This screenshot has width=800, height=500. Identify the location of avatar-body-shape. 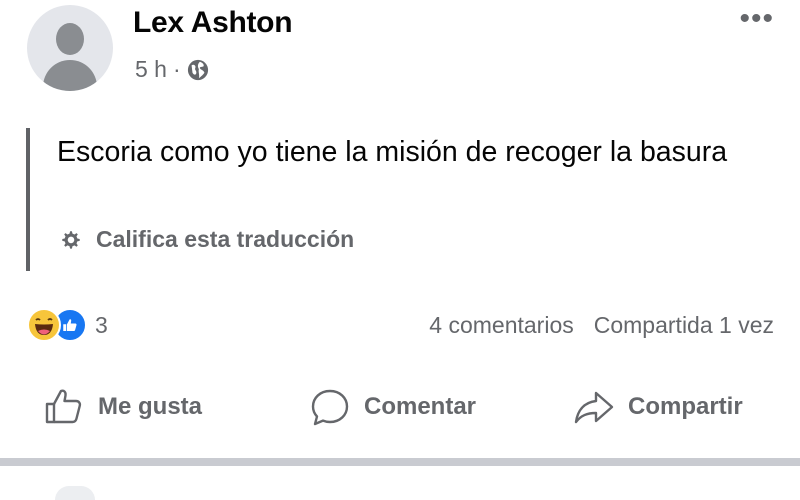
(70, 75).